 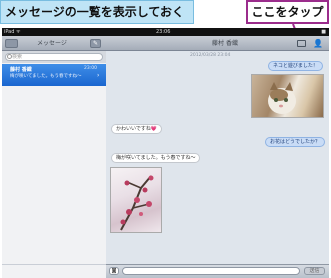 I want to click on status-bar: iPad ᯤ 23:06 ■, so click(x=165, y=32).